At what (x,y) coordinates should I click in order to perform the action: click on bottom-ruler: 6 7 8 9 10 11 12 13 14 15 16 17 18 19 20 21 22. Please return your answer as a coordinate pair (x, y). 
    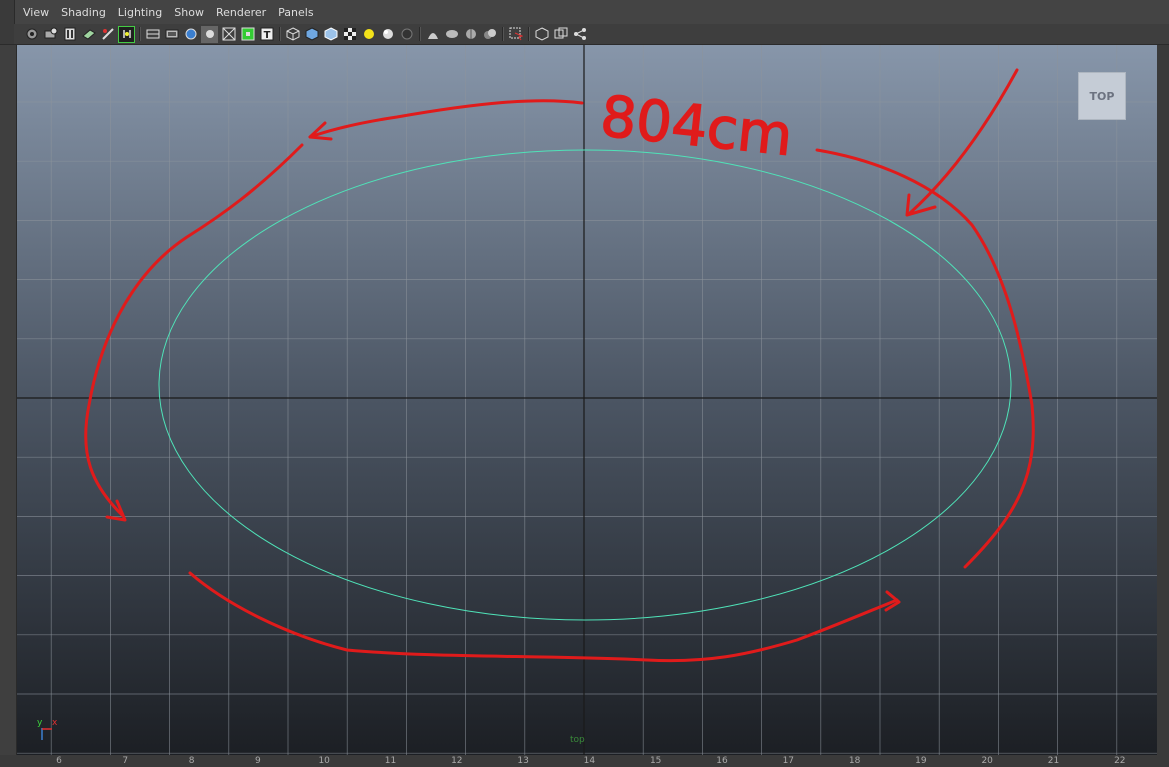
    Looking at the image, I should click on (584, 761).